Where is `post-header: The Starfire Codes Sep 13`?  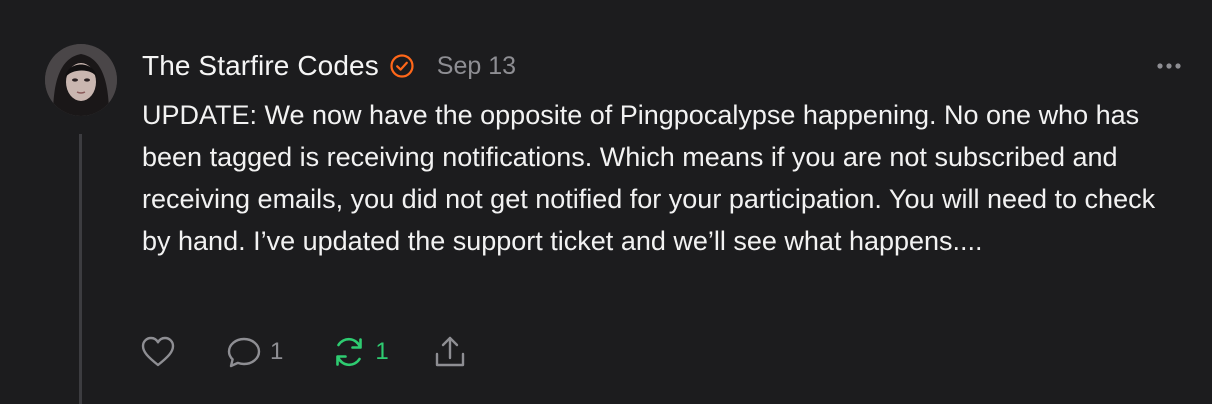
post-header: The Starfire Codes Sep 13 is located at coordinates (329, 66).